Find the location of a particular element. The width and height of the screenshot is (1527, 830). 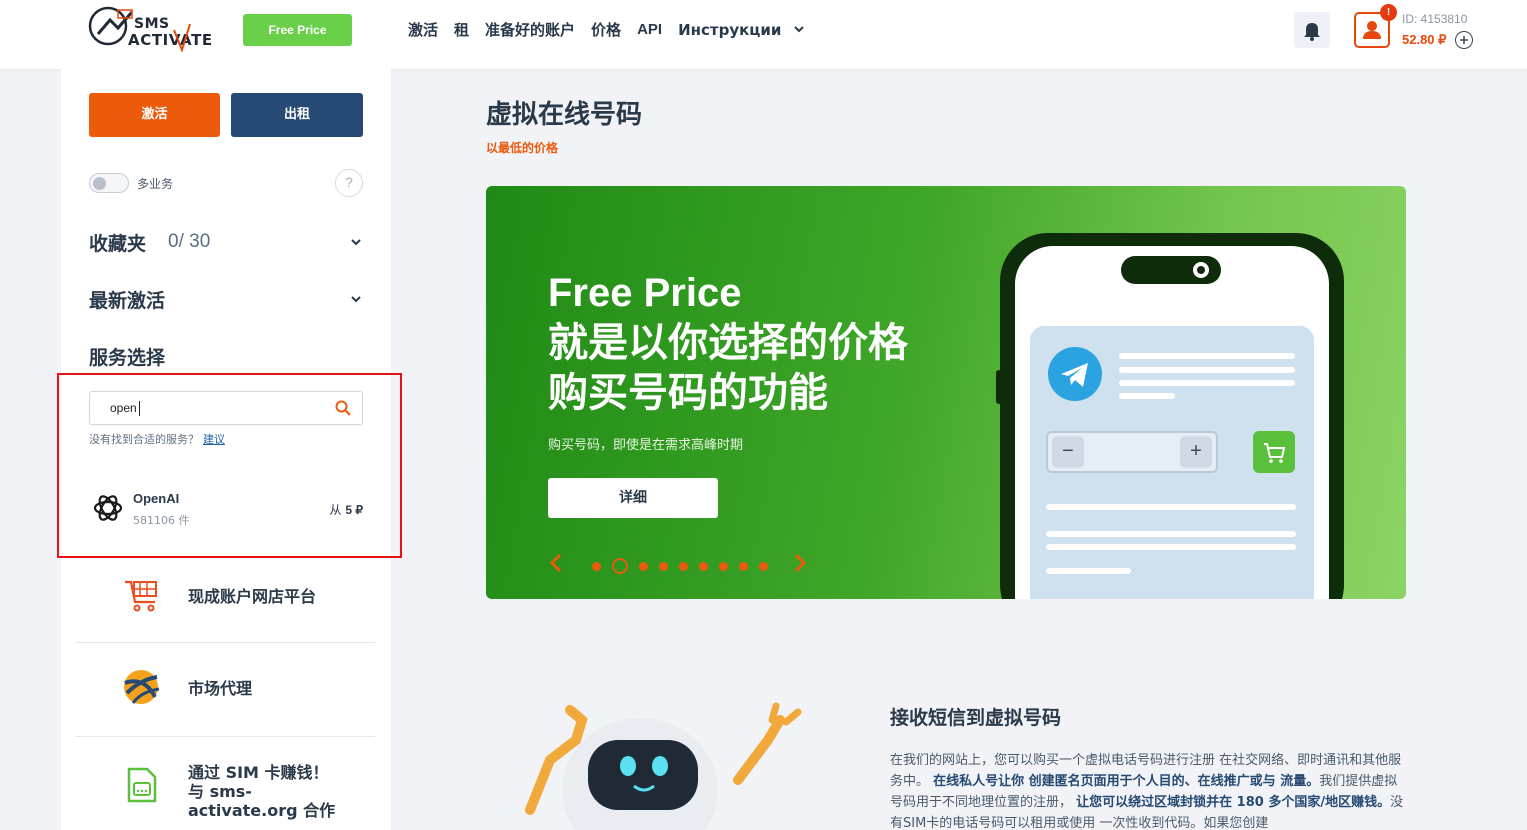

nav-rent: 租 is located at coordinates (461, 30).